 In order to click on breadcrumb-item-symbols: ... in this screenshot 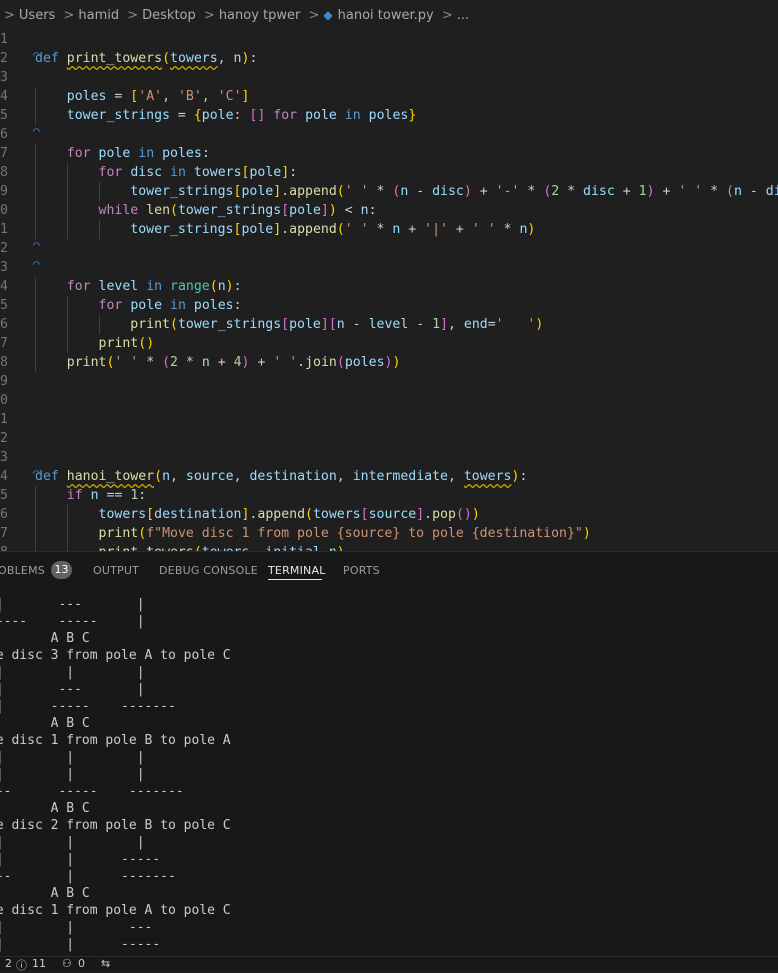, I will do `click(463, 15)`.